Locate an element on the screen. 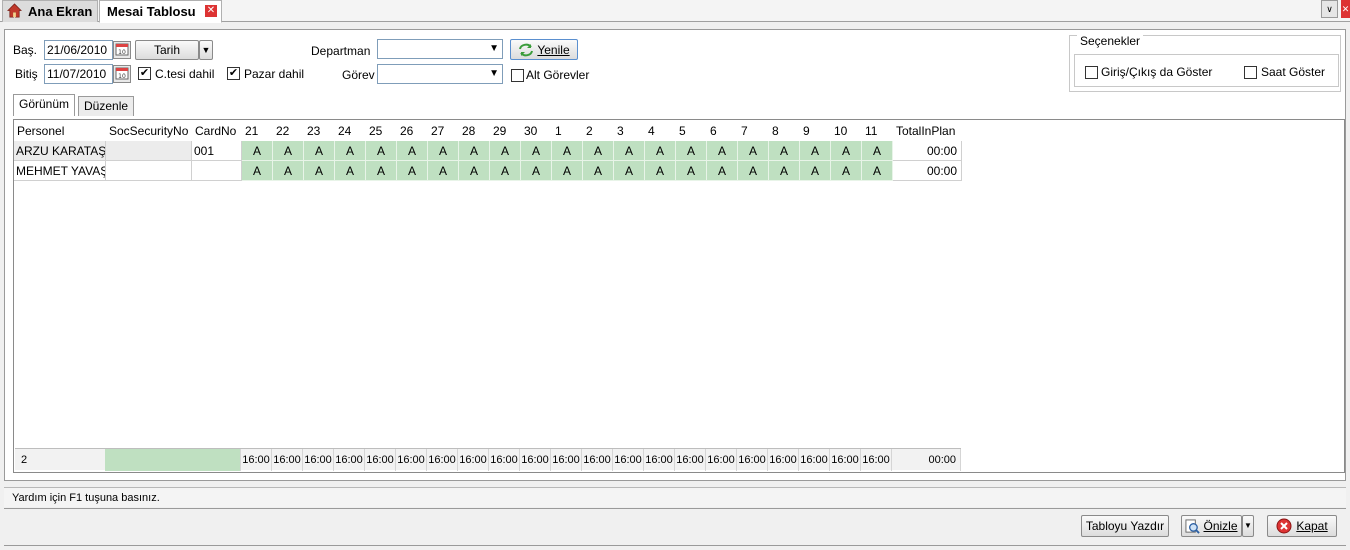  subroles-checkbox is located at coordinates (517, 75).